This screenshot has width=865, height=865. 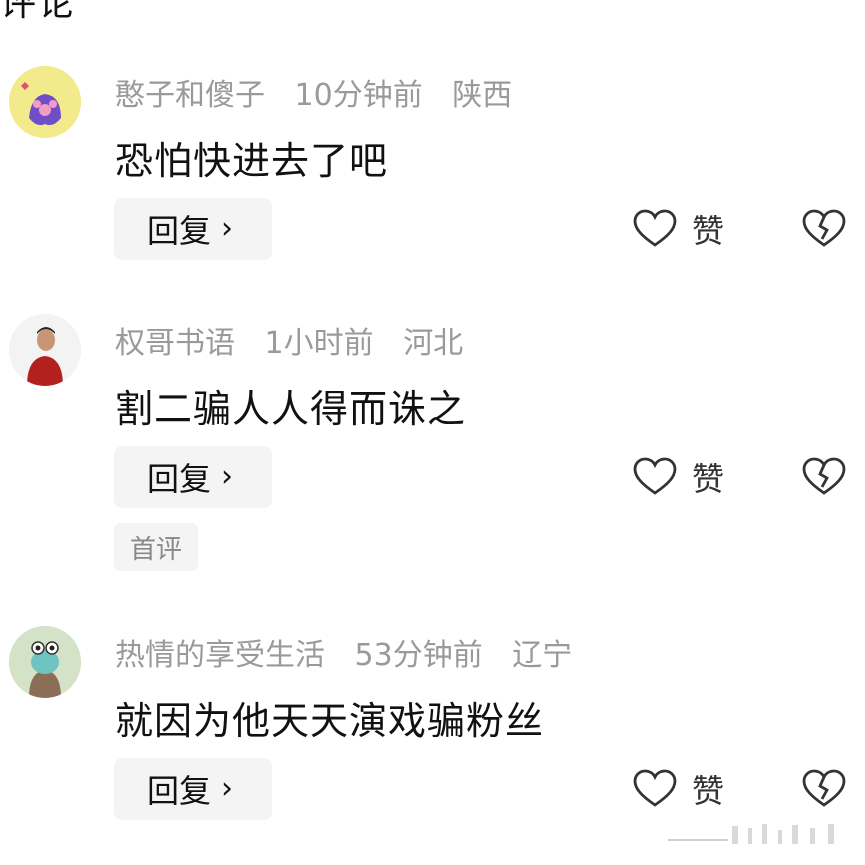 What do you see at coordinates (433, 343) in the screenshot?
I see `location: 河北` at bounding box center [433, 343].